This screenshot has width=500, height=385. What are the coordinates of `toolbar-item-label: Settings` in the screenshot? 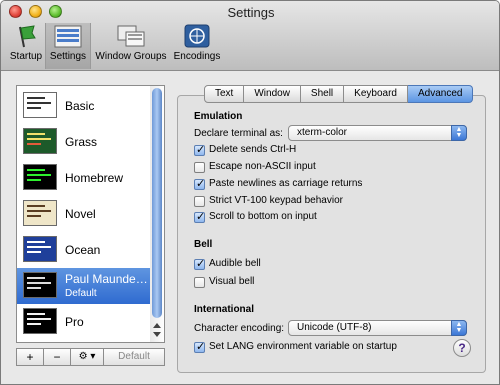 It's located at (68, 56).